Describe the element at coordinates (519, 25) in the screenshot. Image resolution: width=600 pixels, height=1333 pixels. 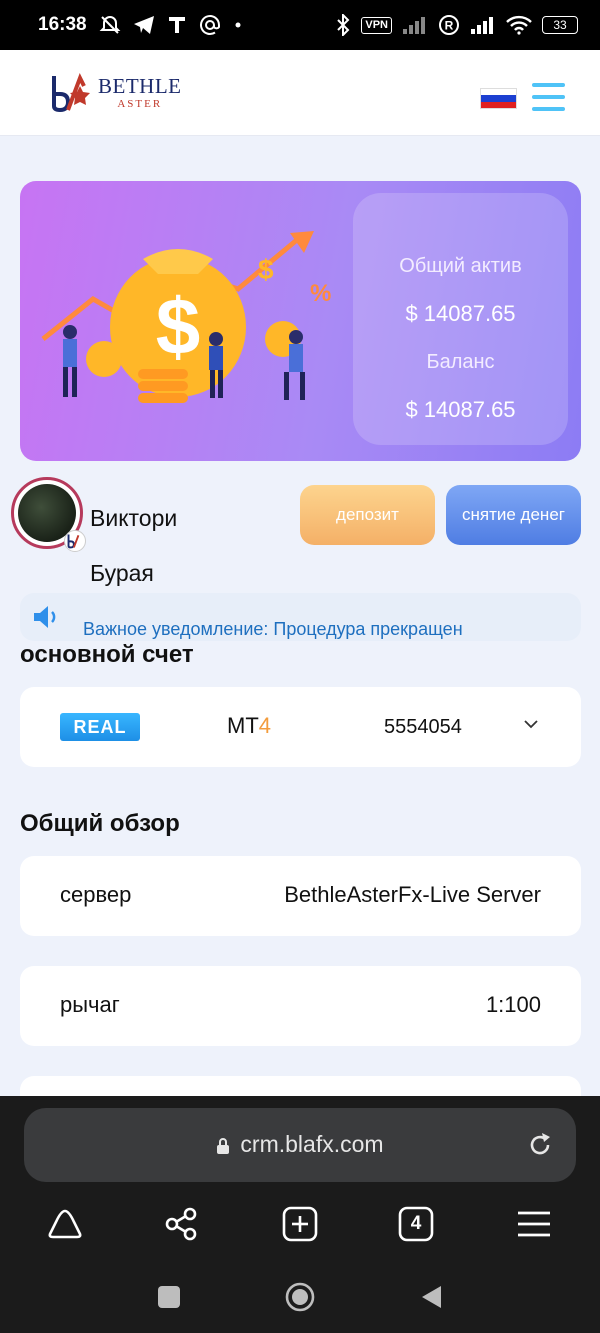
I see `wifi-icon` at that location.